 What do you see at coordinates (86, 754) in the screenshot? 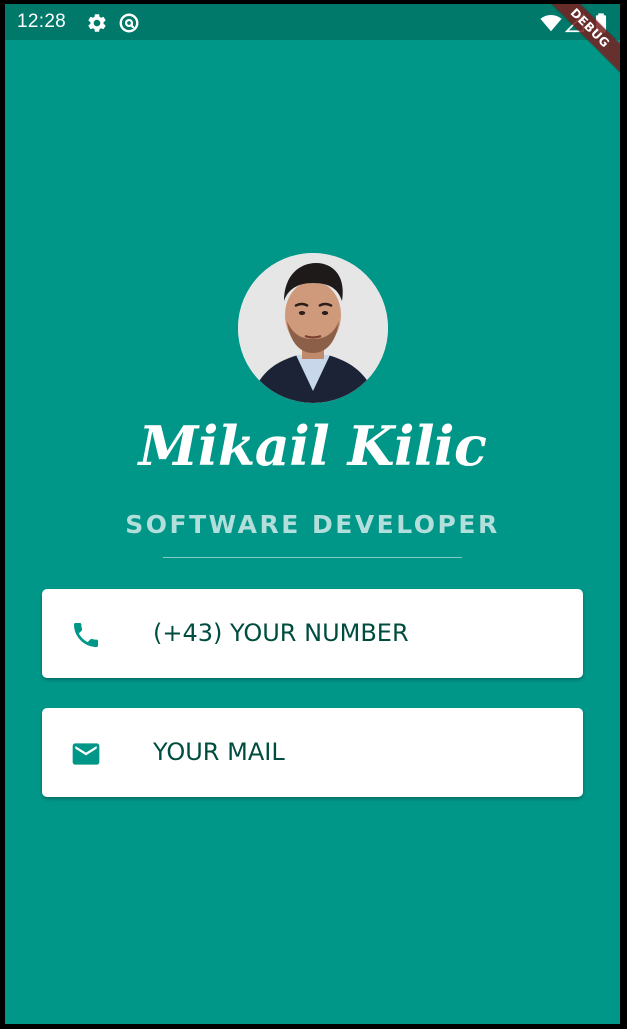
I see `mail-icon` at bounding box center [86, 754].